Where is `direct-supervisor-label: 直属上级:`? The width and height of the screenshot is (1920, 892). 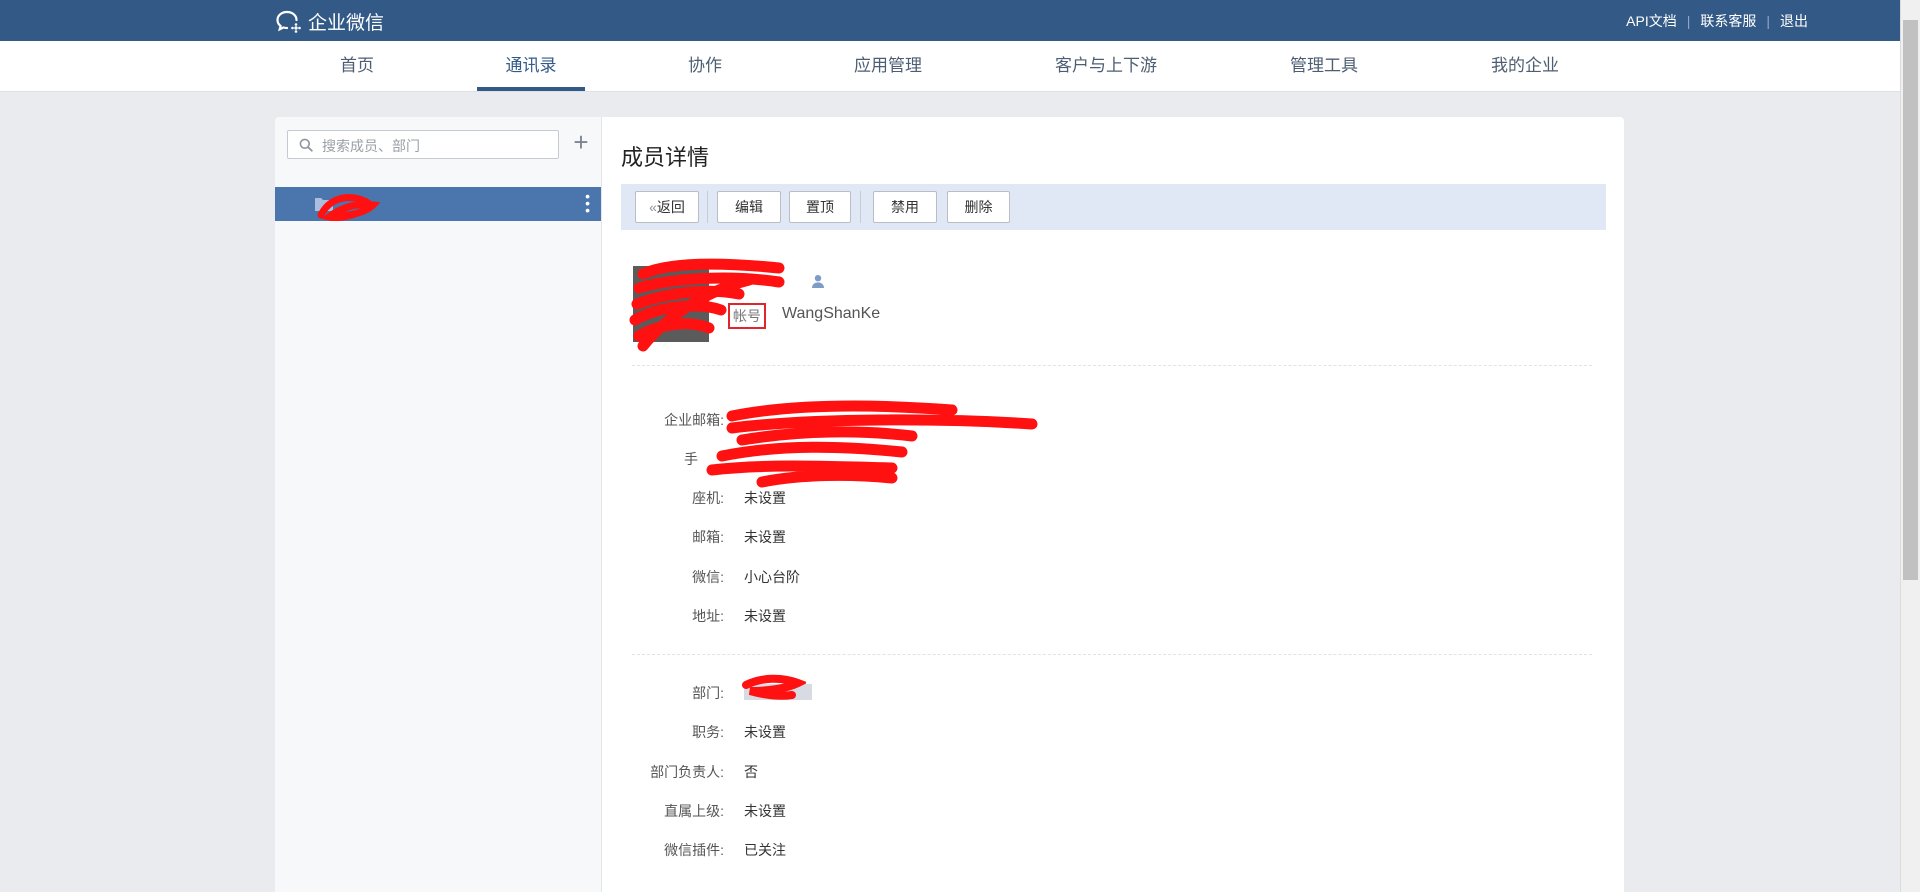 direct-supervisor-label: 直属上级: is located at coordinates (694, 811).